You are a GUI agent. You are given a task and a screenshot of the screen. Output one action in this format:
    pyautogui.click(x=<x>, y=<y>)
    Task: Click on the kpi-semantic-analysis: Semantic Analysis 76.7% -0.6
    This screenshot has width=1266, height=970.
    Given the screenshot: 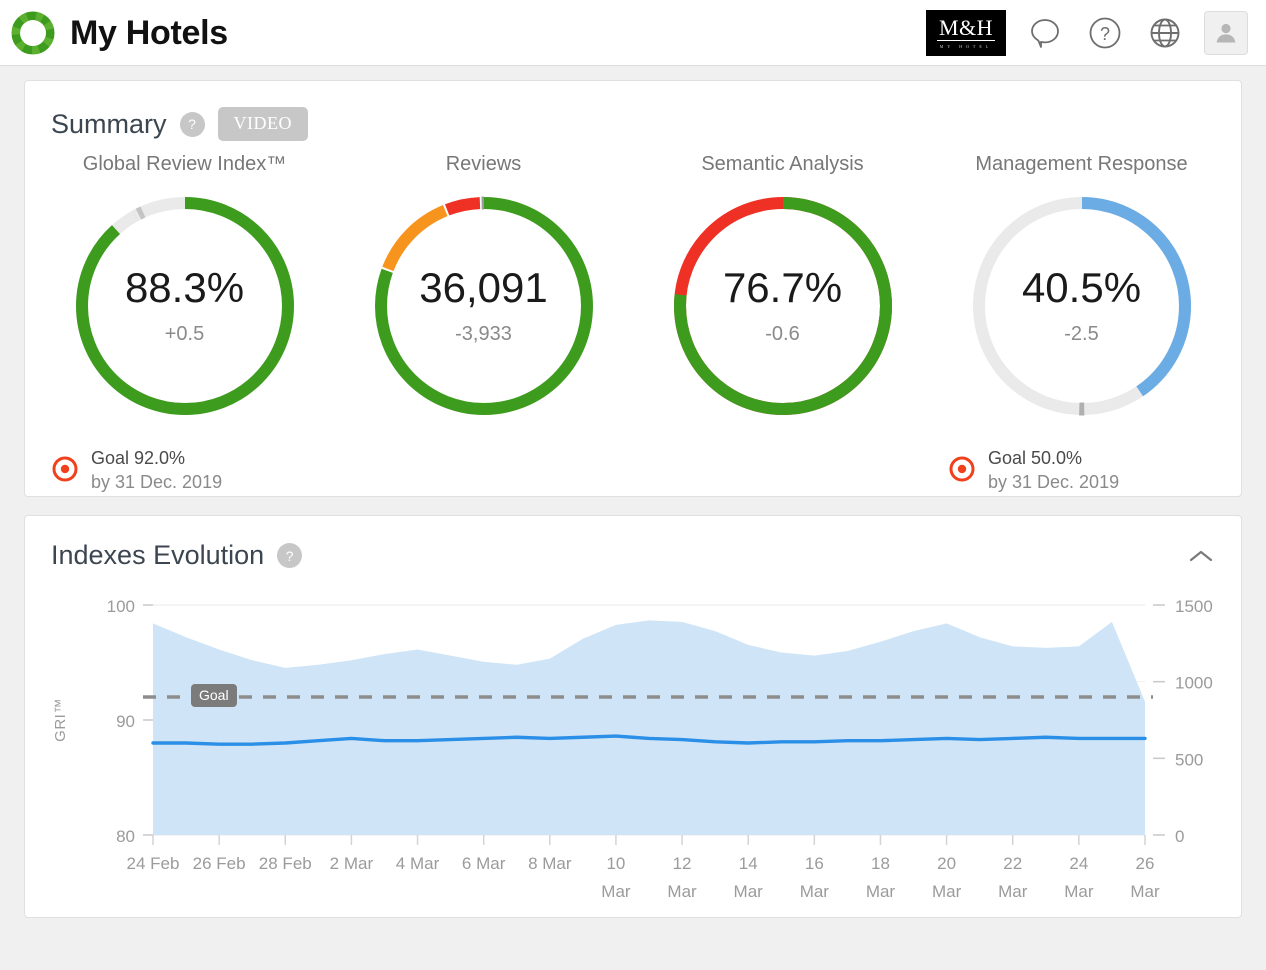 What is the action you would take?
    pyautogui.click(x=782, y=324)
    